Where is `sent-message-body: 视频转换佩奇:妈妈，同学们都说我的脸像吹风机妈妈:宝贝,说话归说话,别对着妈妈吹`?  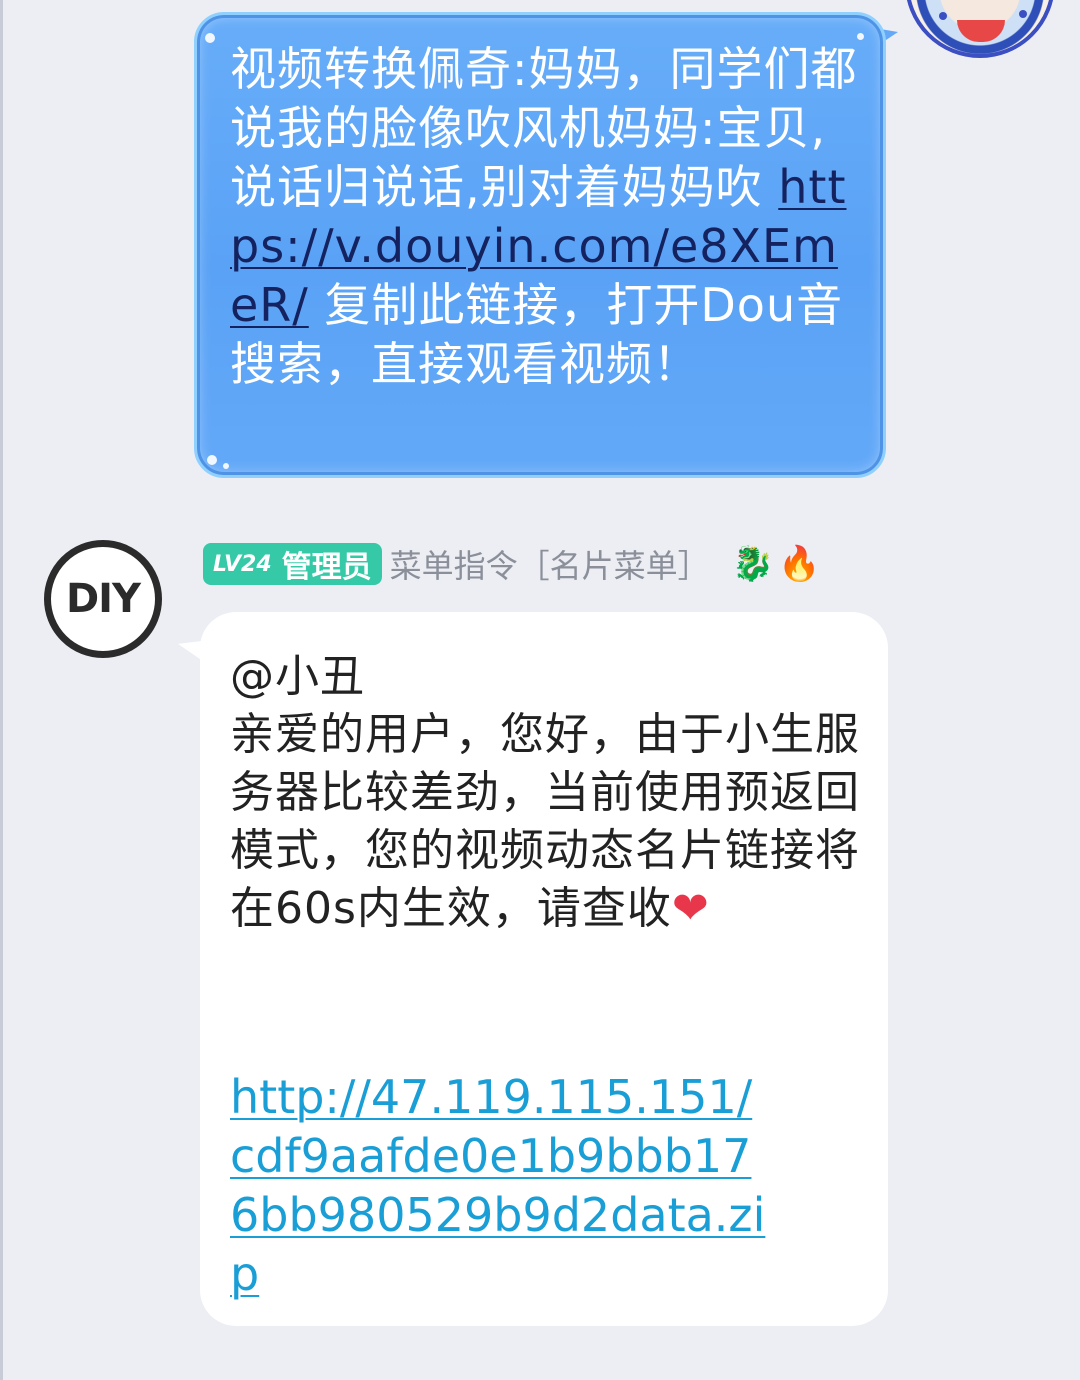
sent-message-body: 视频转换佩奇:妈妈，同学们都说我的脸像吹风机妈妈:宝贝,说话归说话,别对着妈妈吹 is located at coordinates (544, 128).